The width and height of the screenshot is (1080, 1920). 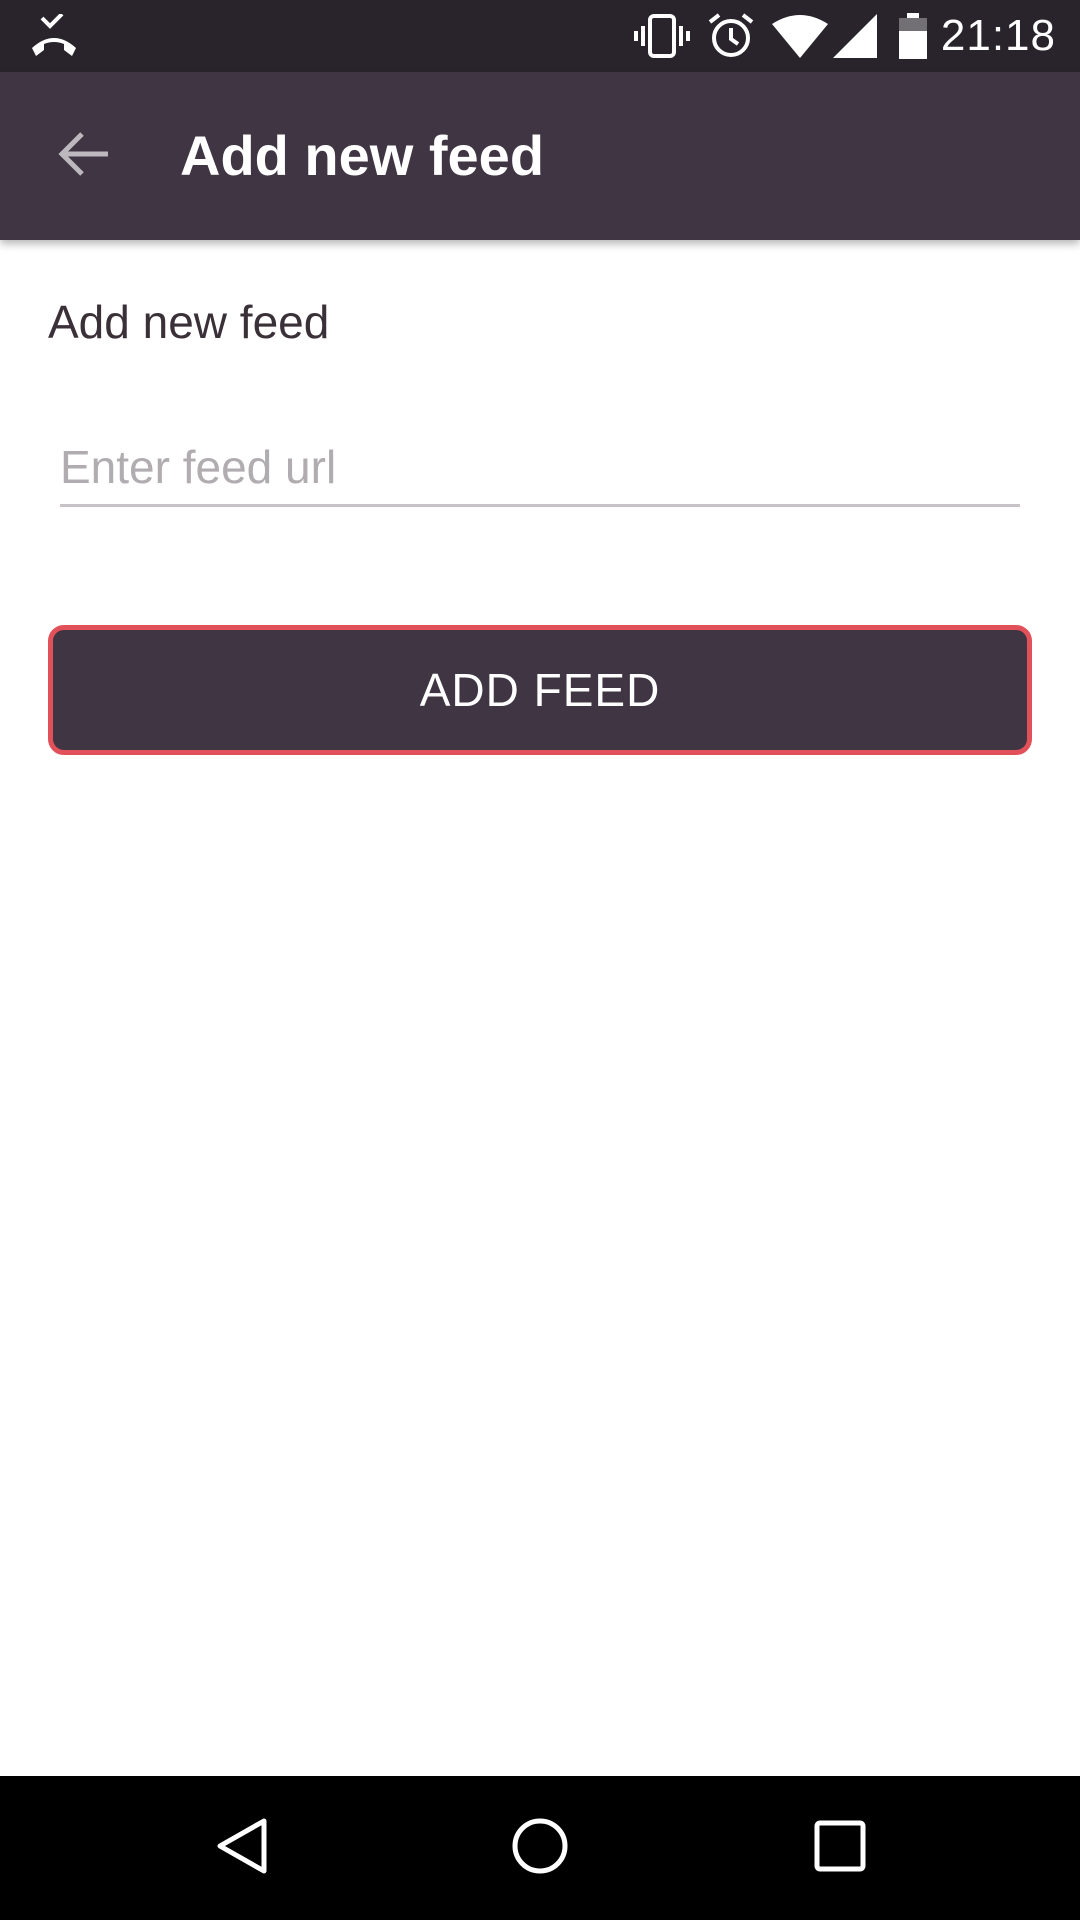 I want to click on navigation-bar, so click(x=540, y=1848).